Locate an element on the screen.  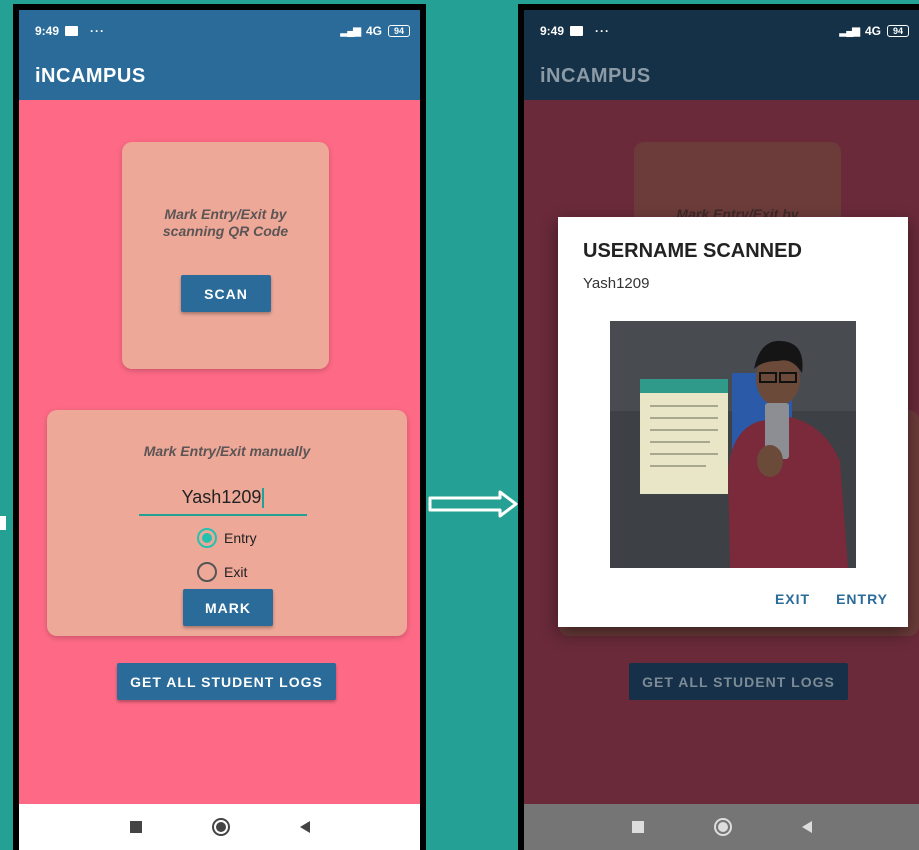
radio-exit-label: Exit is located at coordinates (236, 572).